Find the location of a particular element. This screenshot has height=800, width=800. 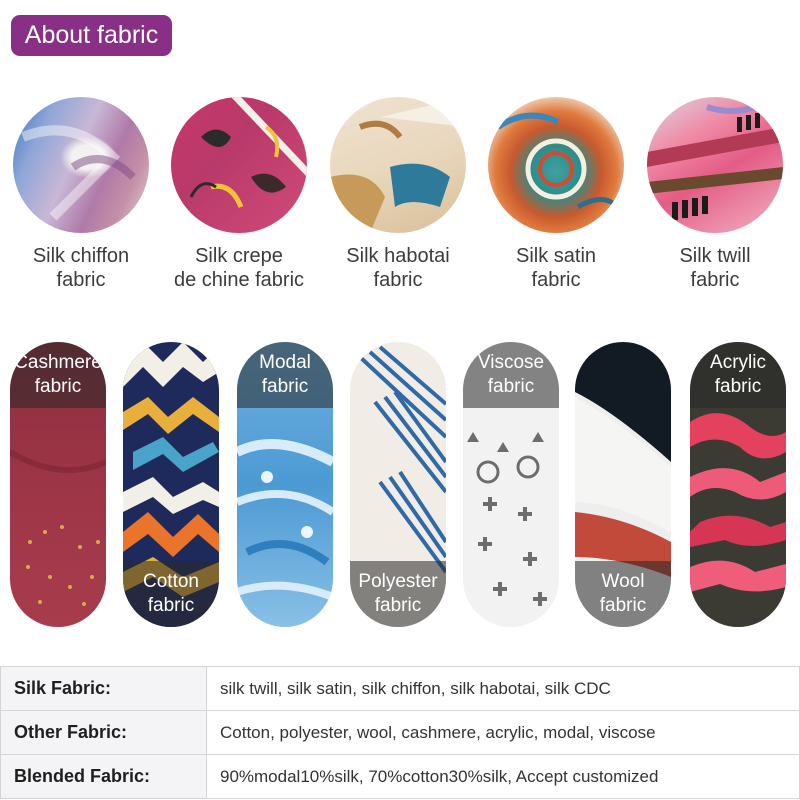

silk-fabric-item: Silk satin fabric is located at coordinates (556, 194).